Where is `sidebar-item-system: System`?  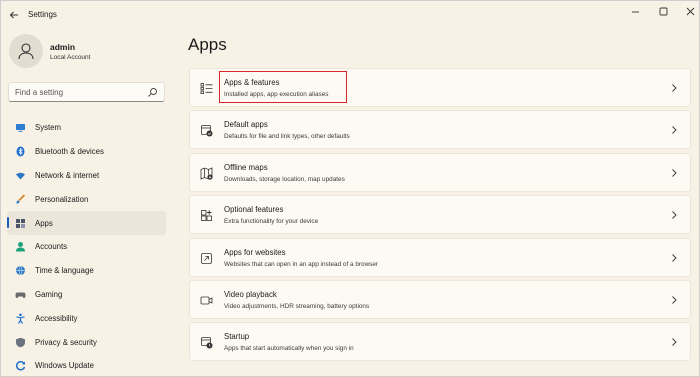
sidebar-item-system: System is located at coordinates (86, 128).